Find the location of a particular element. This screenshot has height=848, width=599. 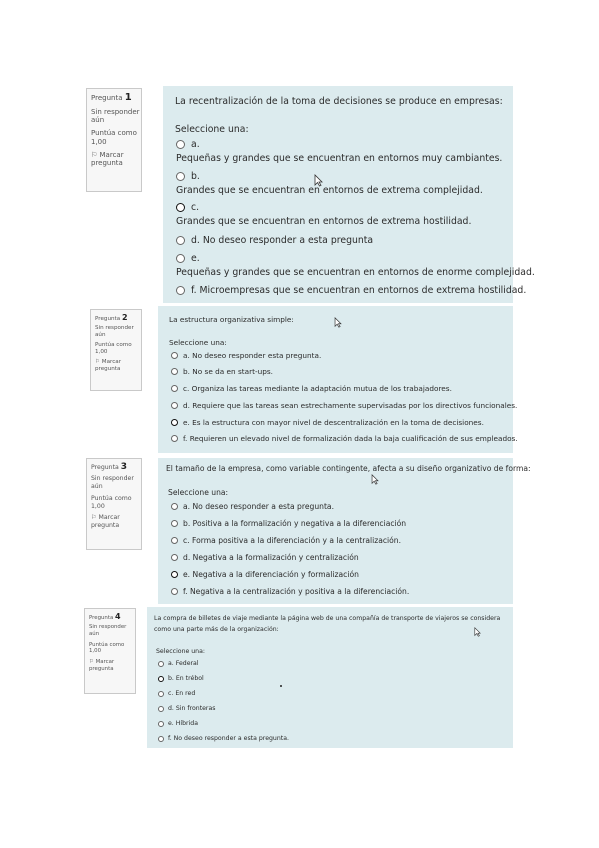

answer-option-e: e. Híbrida is located at coordinates (178, 723).